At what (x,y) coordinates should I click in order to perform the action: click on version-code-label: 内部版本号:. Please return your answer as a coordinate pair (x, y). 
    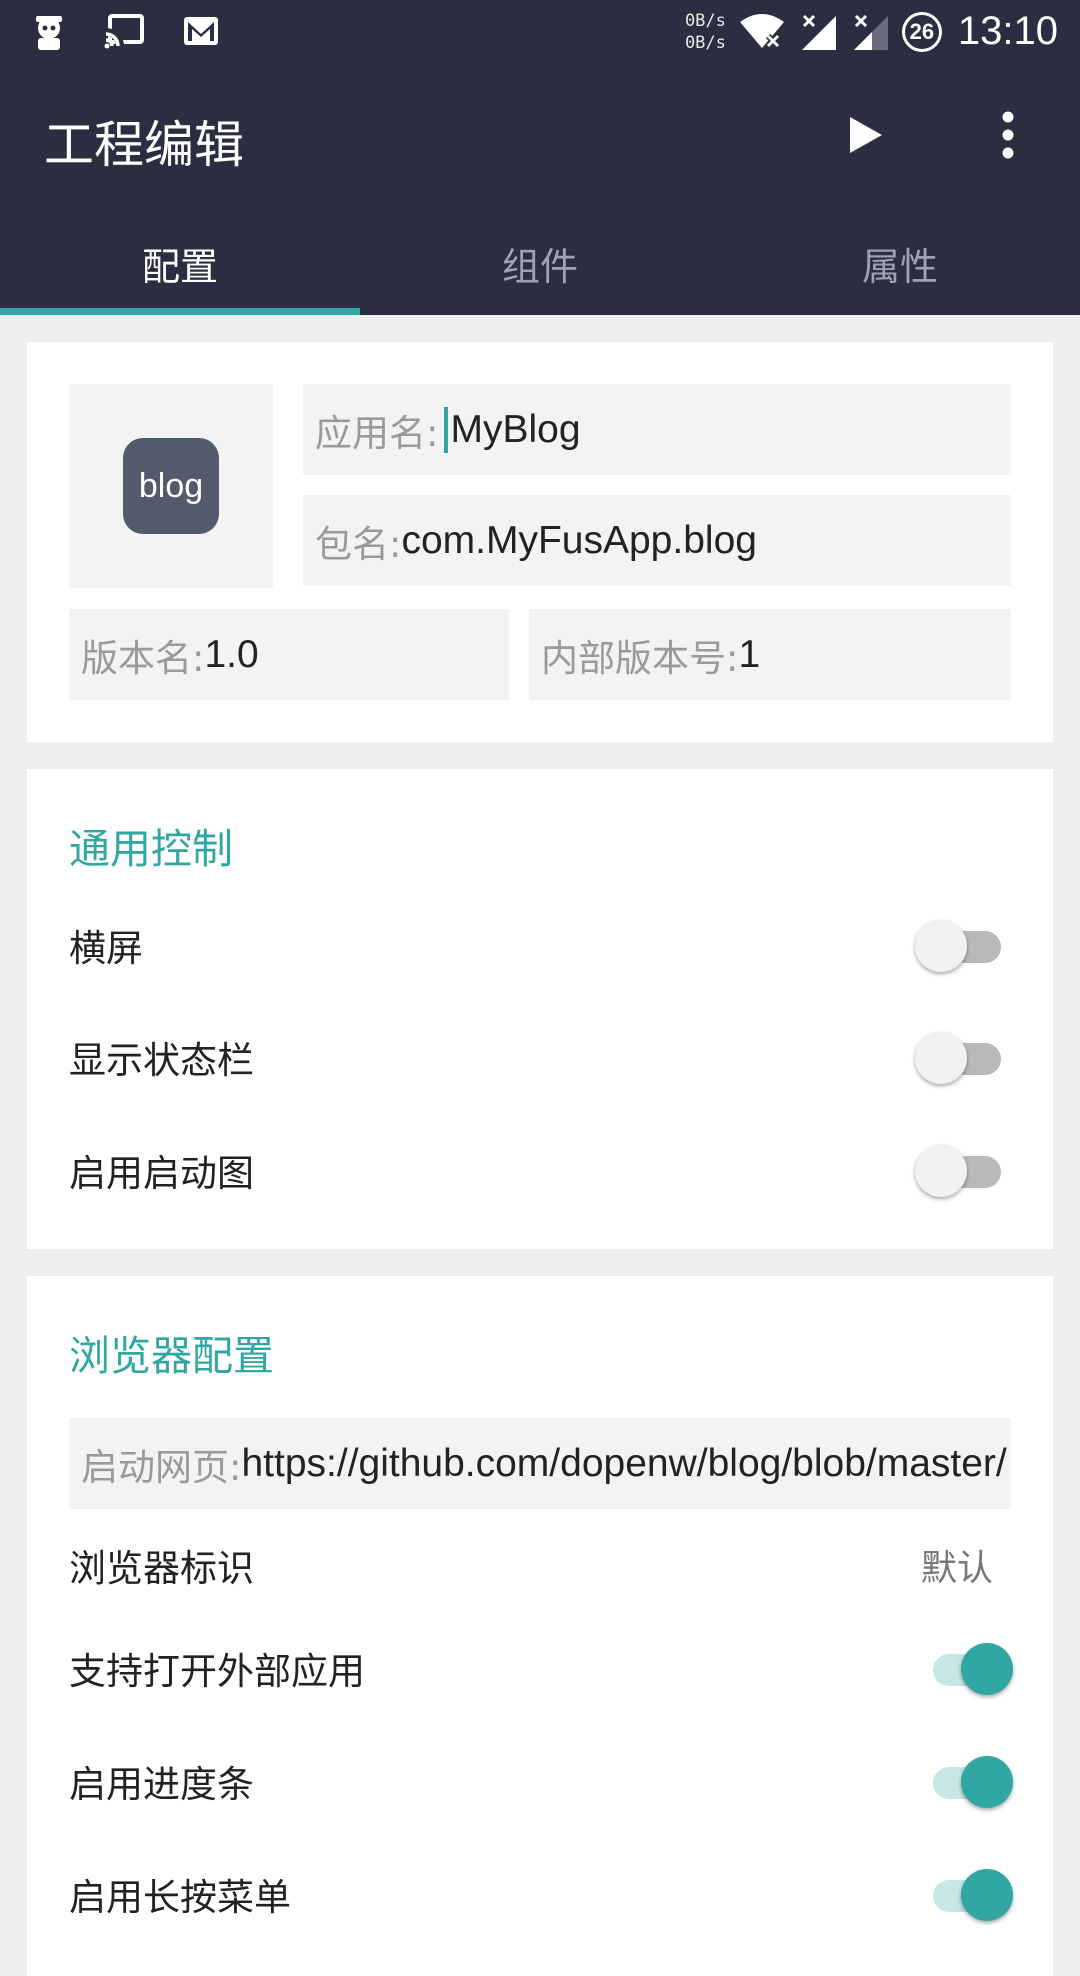
    Looking at the image, I should click on (640, 658).